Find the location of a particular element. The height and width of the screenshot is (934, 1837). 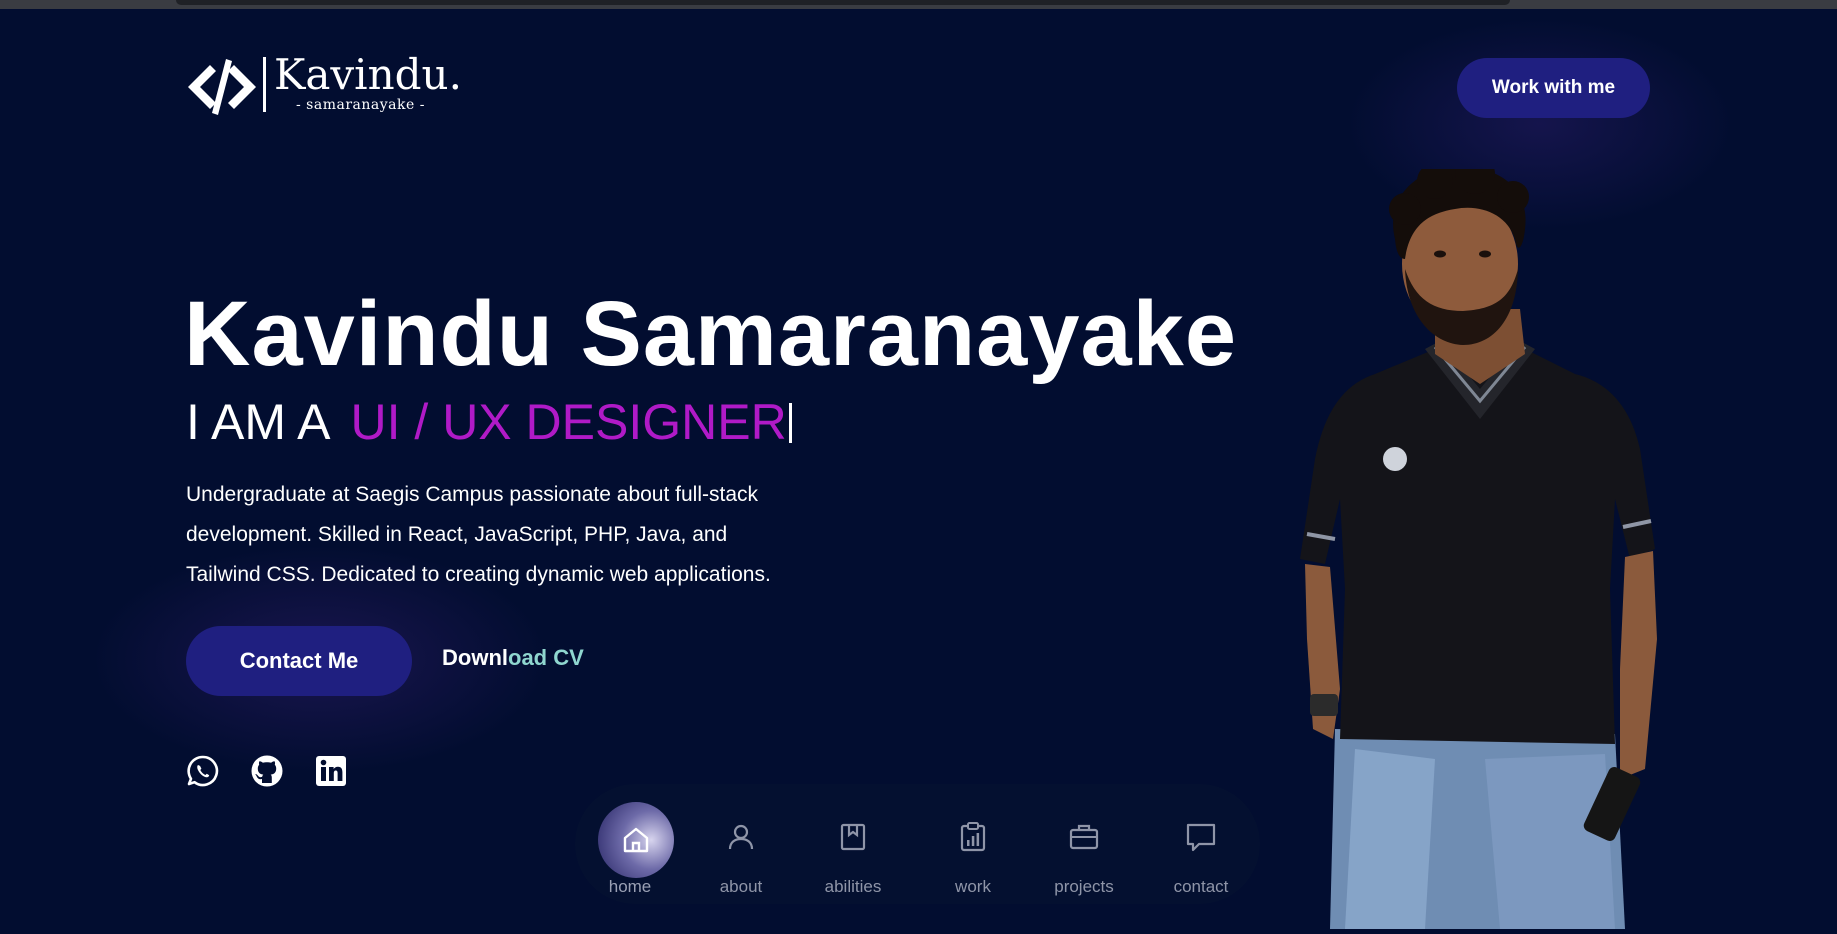

nav-contact-icon-wrap is located at coordinates (1201, 837).